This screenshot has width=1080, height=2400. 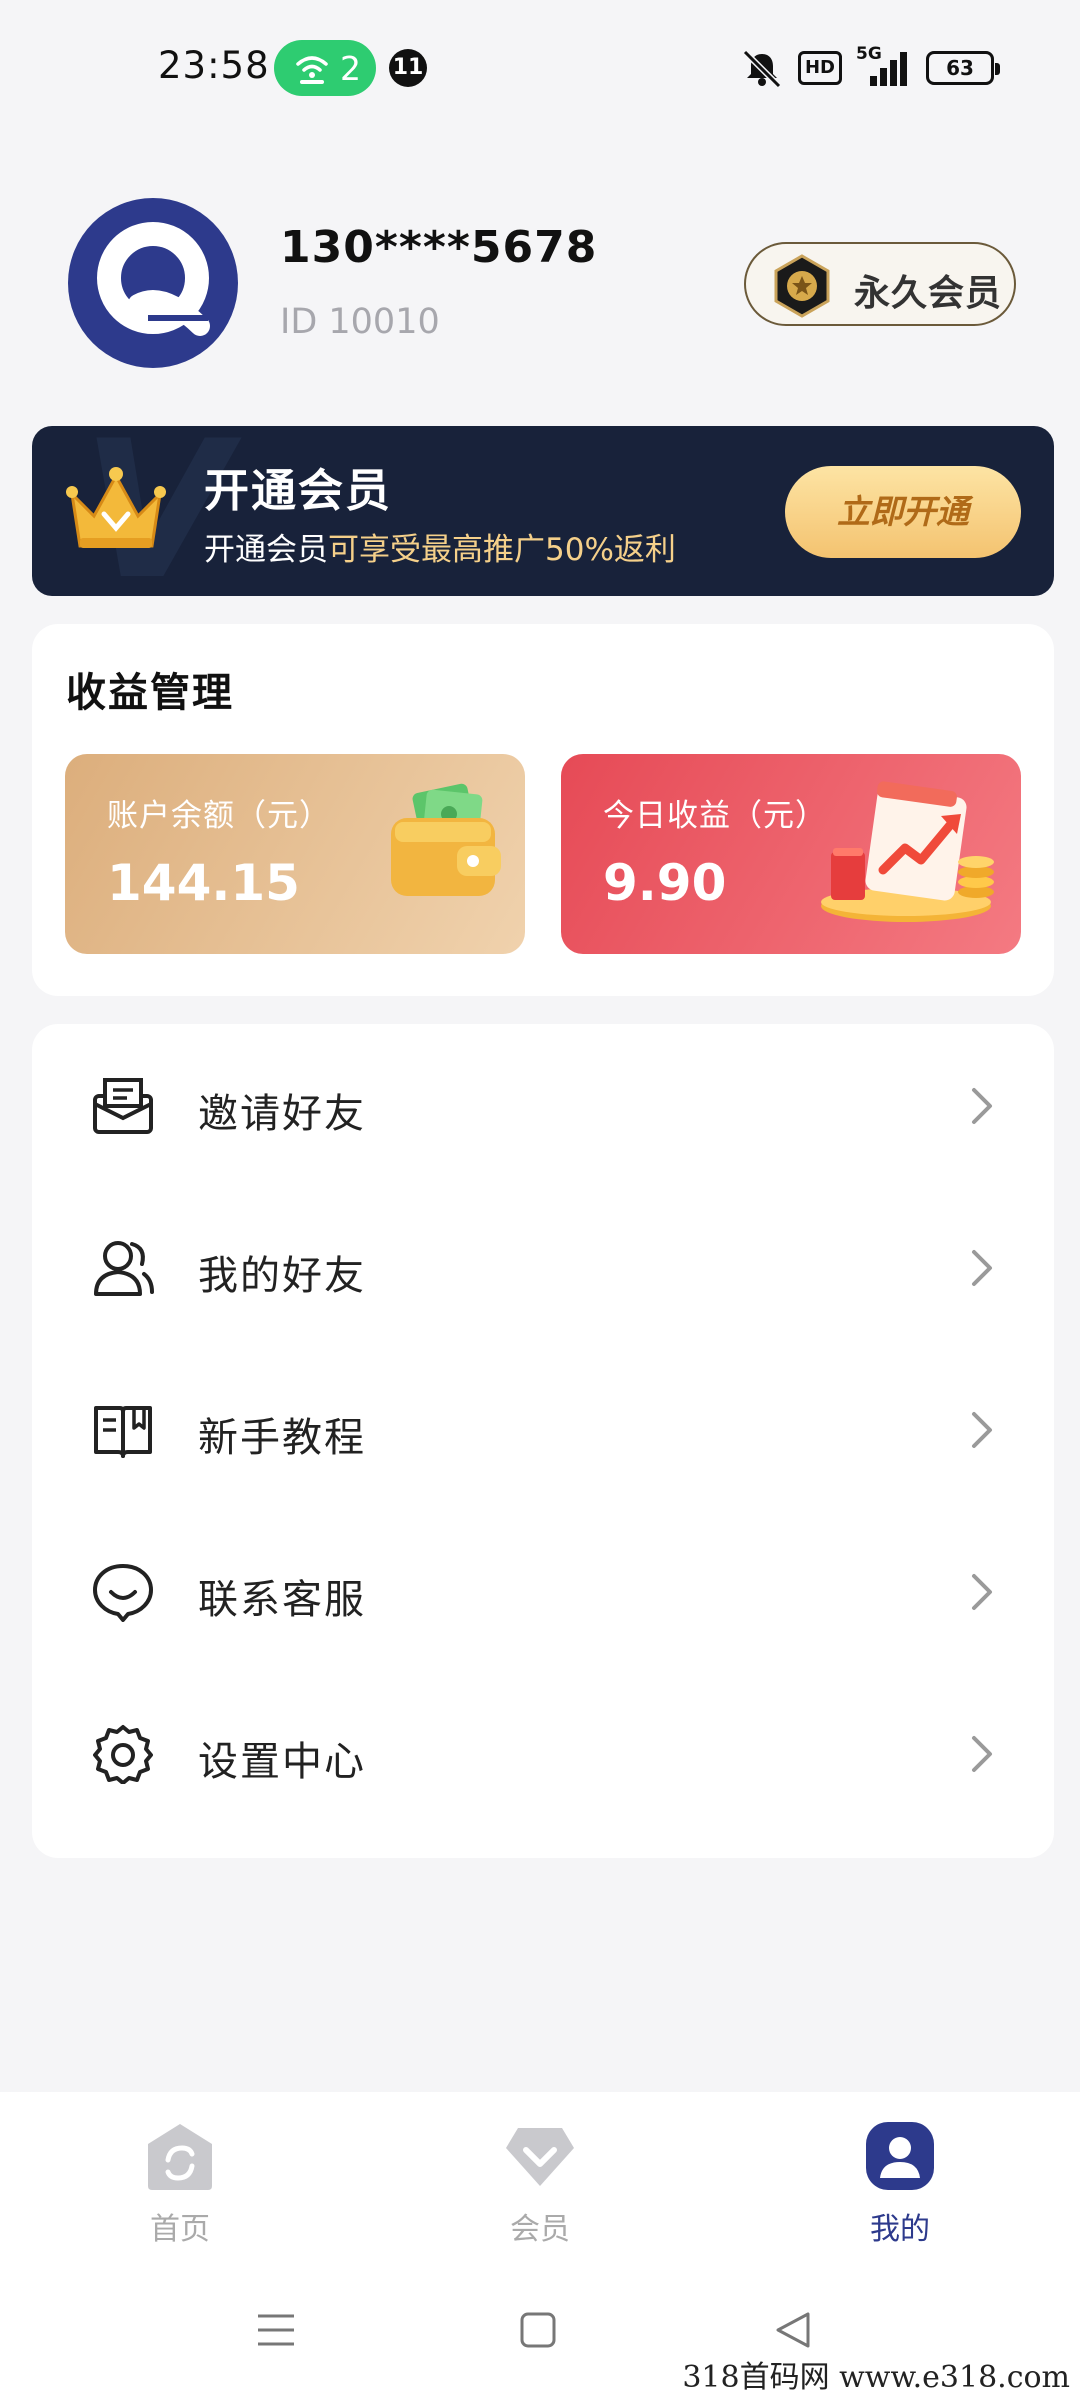 I want to click on bell-muted-icon, so click(x=762, y=68).